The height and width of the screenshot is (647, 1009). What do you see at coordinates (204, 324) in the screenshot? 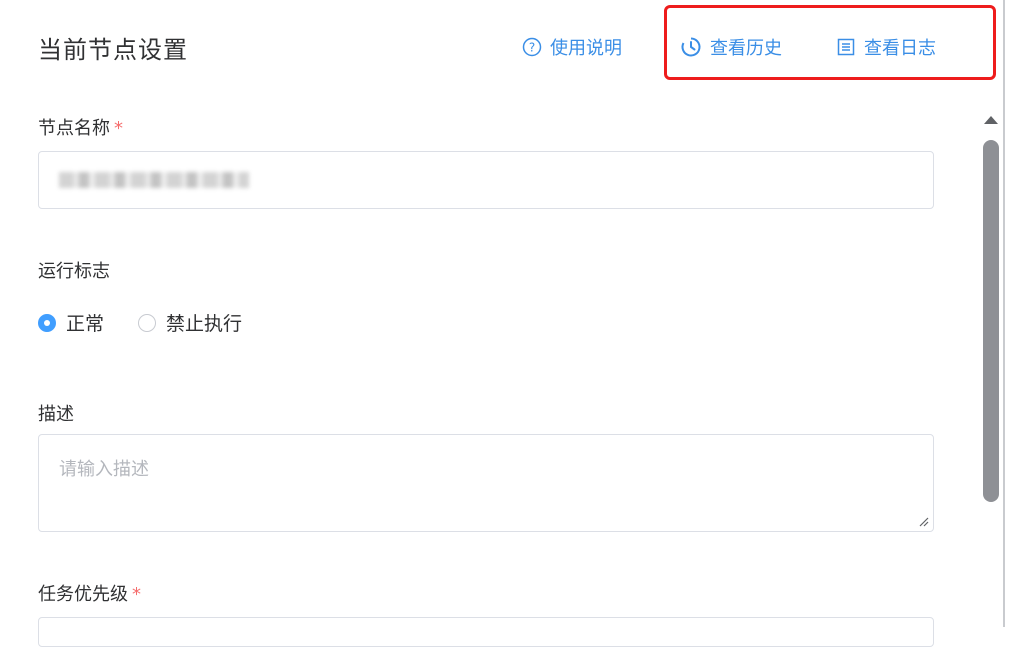
I see `radio-disabled-label: 禁止执行` at bounding box center [204, 324].